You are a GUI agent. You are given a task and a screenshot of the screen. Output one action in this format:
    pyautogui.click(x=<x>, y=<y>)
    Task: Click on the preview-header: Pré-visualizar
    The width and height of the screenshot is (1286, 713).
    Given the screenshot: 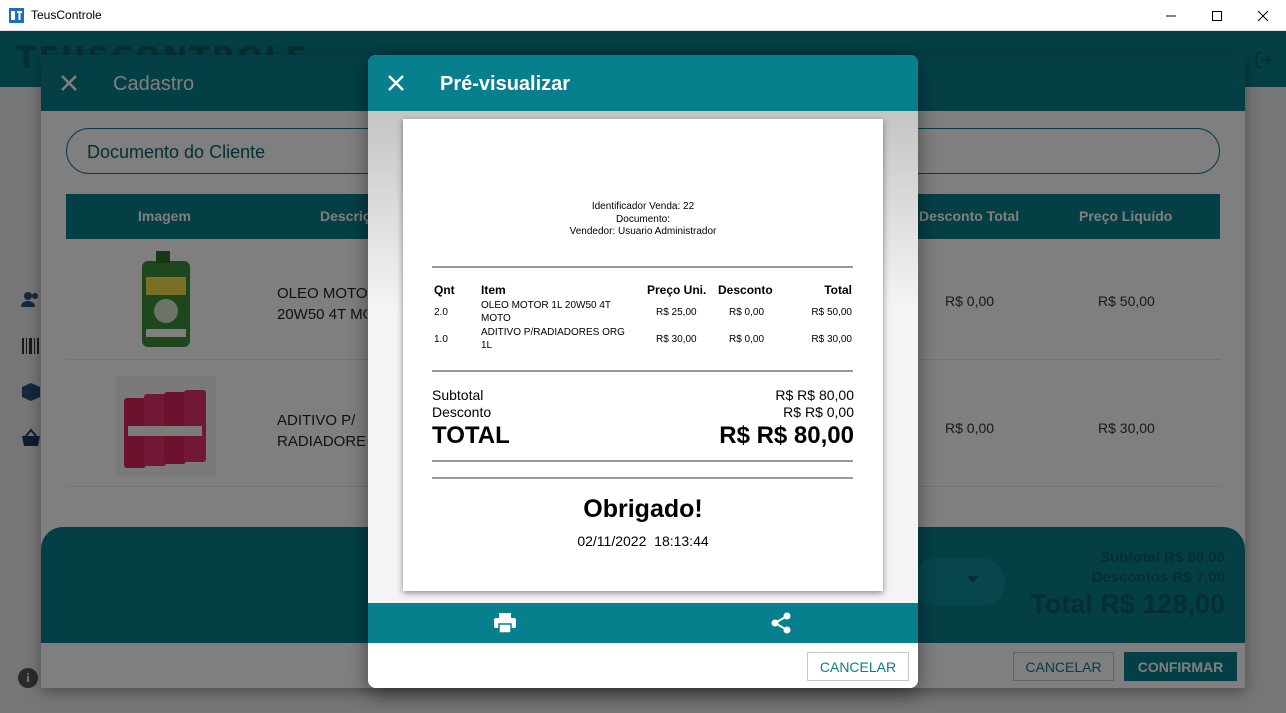 What is the action you would take?
    pyautogui.click(x=643, y=83)
    